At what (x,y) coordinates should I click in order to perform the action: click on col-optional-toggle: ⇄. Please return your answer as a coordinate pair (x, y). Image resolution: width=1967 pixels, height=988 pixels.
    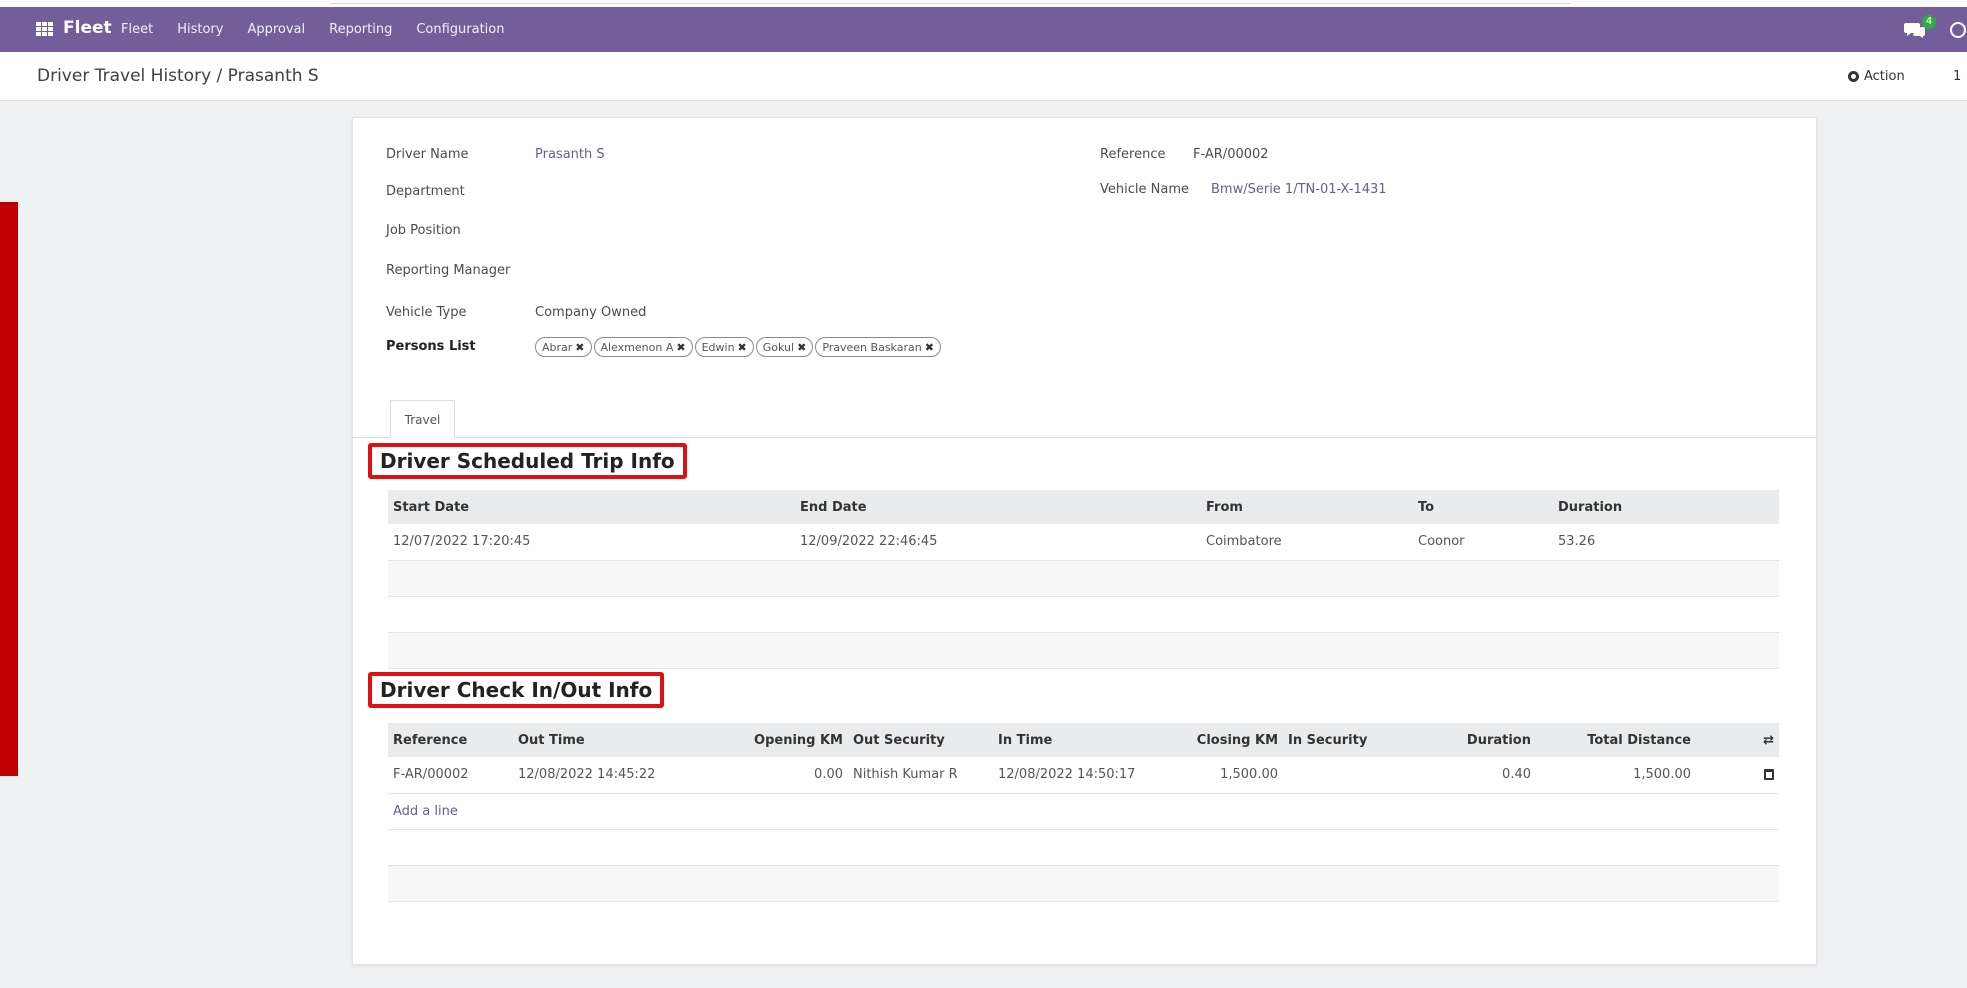
    Looking at the image, I should click on (1737, 740).